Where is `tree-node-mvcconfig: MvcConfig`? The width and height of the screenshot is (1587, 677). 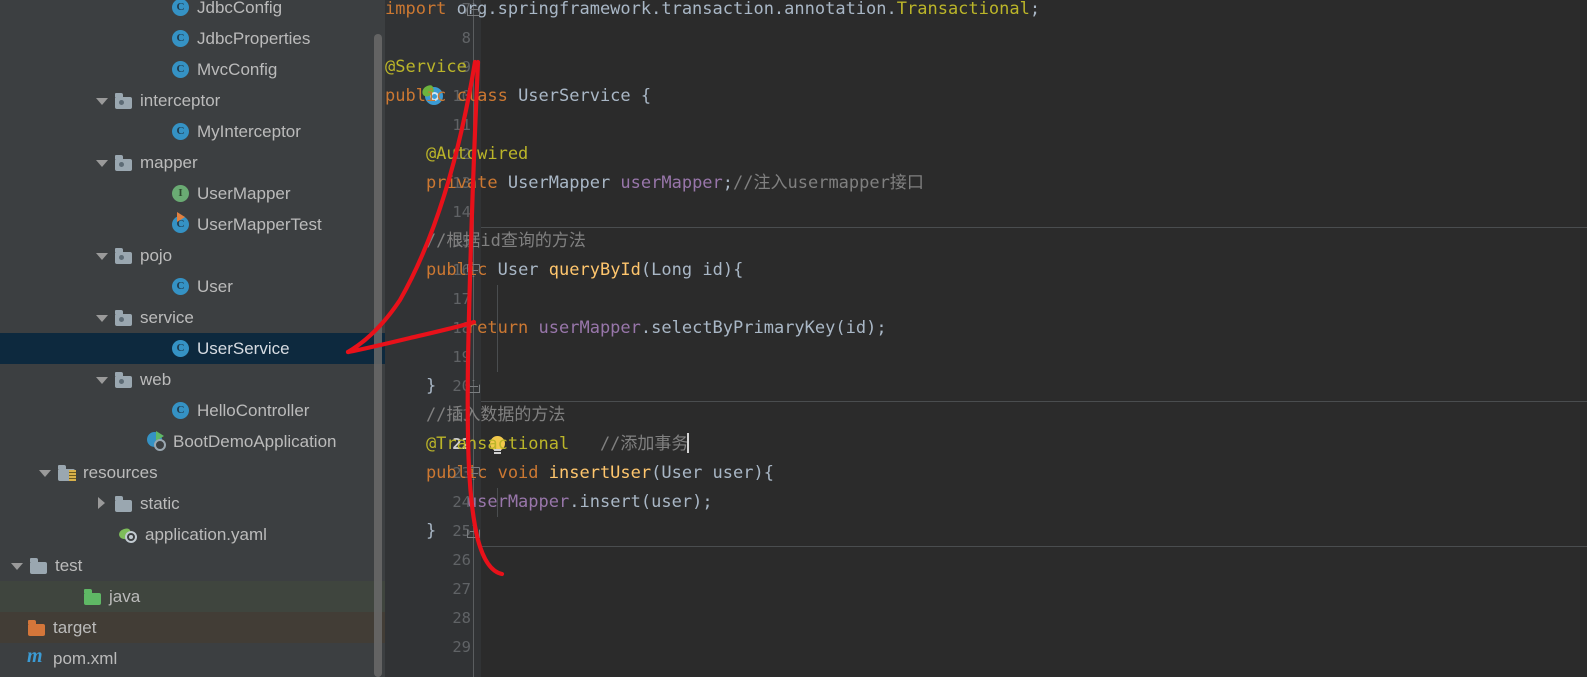
tree-node-mvcconfig: MvcConfig is located at coordinates (192, 69).